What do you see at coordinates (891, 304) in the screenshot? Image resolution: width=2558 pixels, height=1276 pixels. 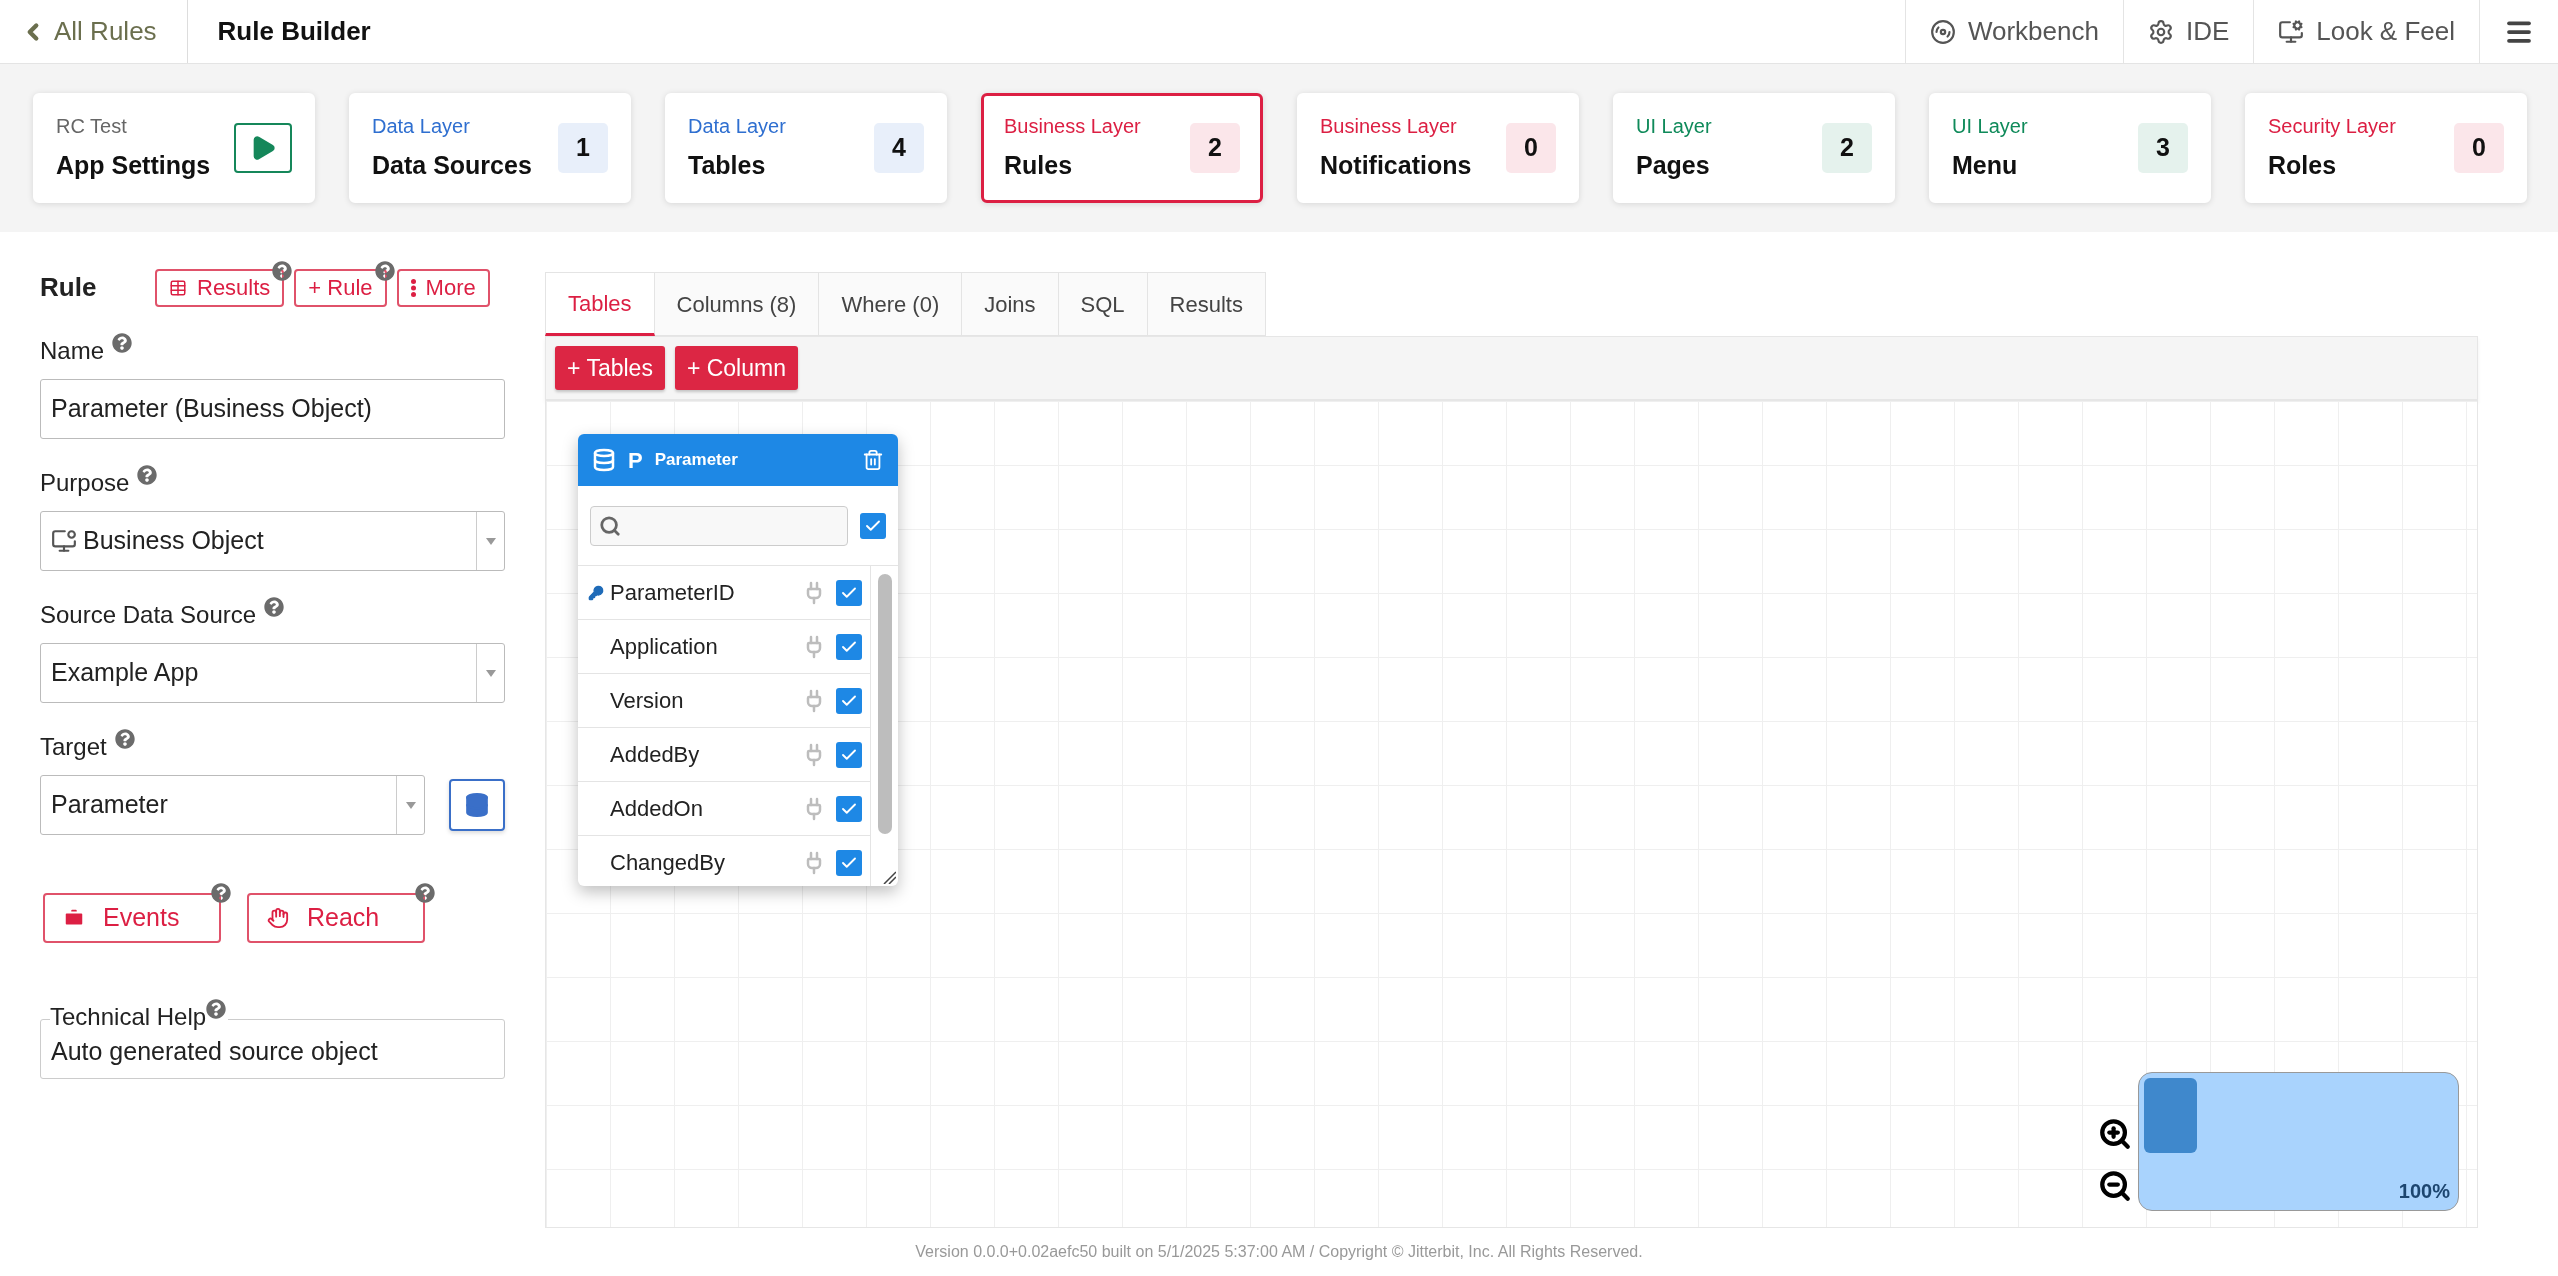 I see `tab: Where (0)` at bounding box center [891, 304].